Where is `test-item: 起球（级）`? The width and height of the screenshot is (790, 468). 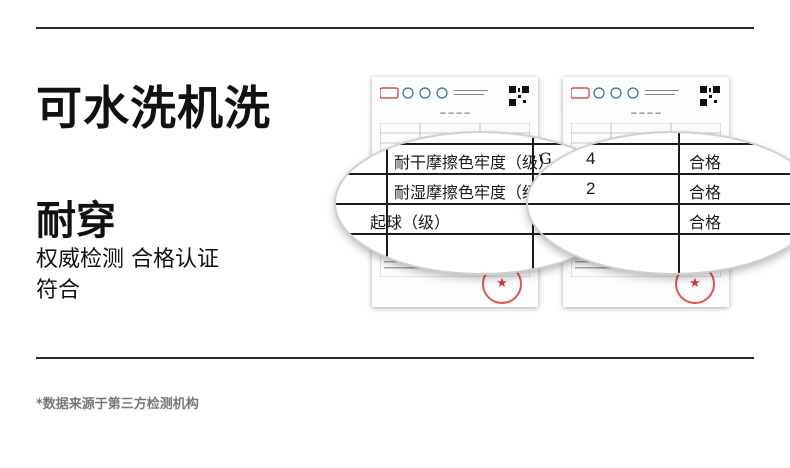
test-item: 起球（级） is located at coordinates (410, 222).